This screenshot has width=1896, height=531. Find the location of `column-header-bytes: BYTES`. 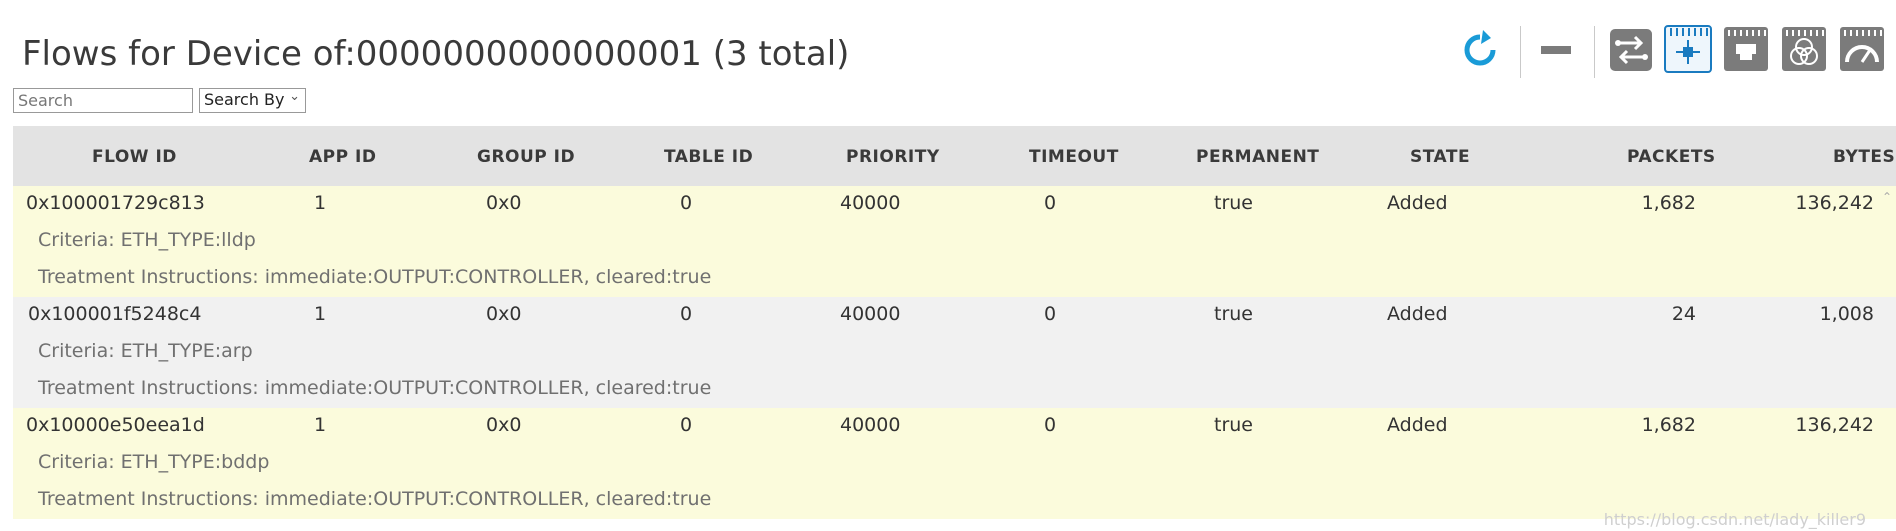

column-header-bytes: BYTES is located at coordinates (1864, 157).